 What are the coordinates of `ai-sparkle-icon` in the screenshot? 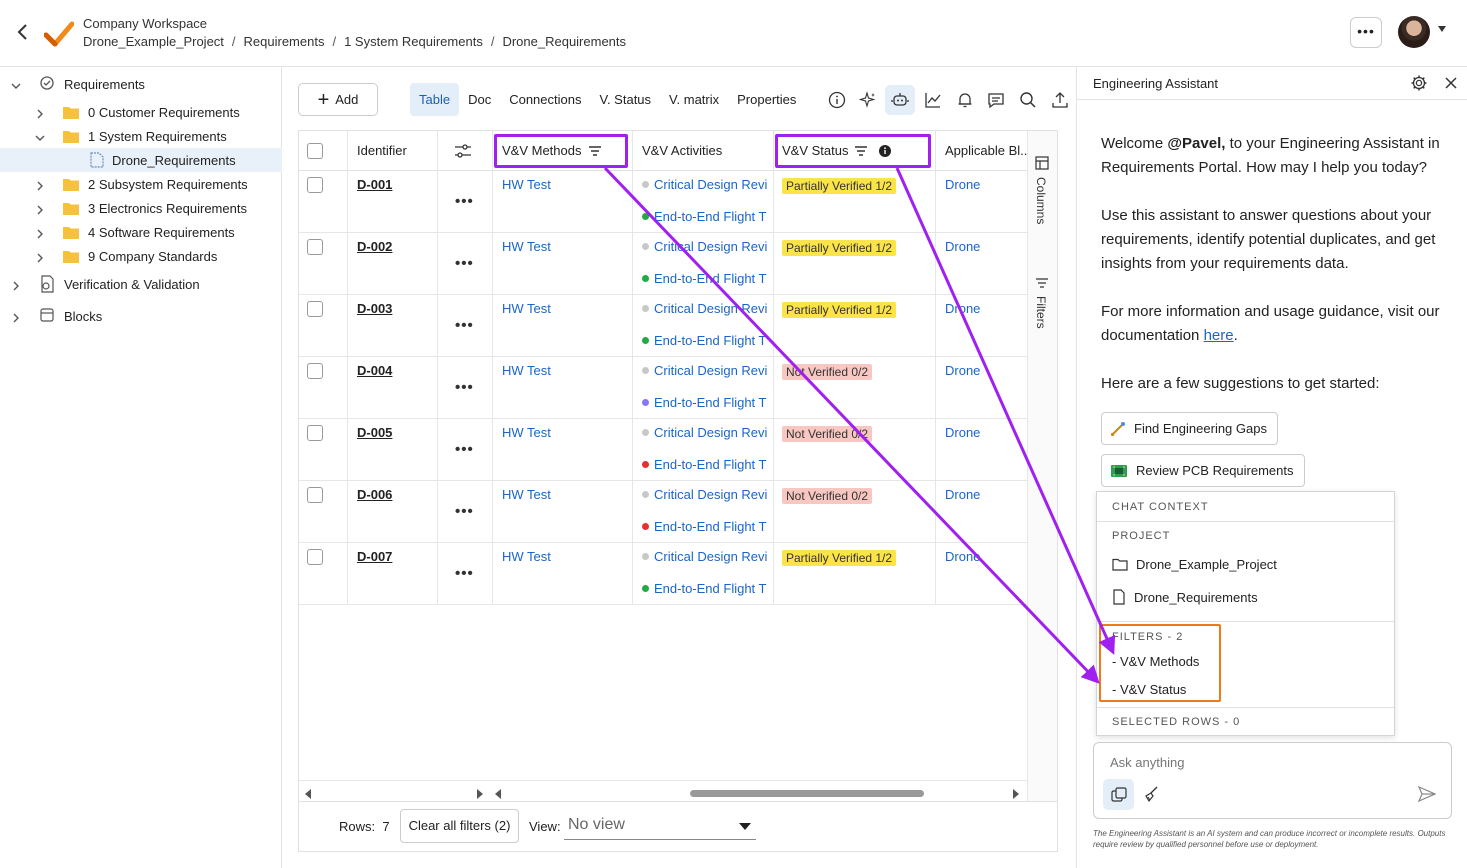 It's located at (868, 100).